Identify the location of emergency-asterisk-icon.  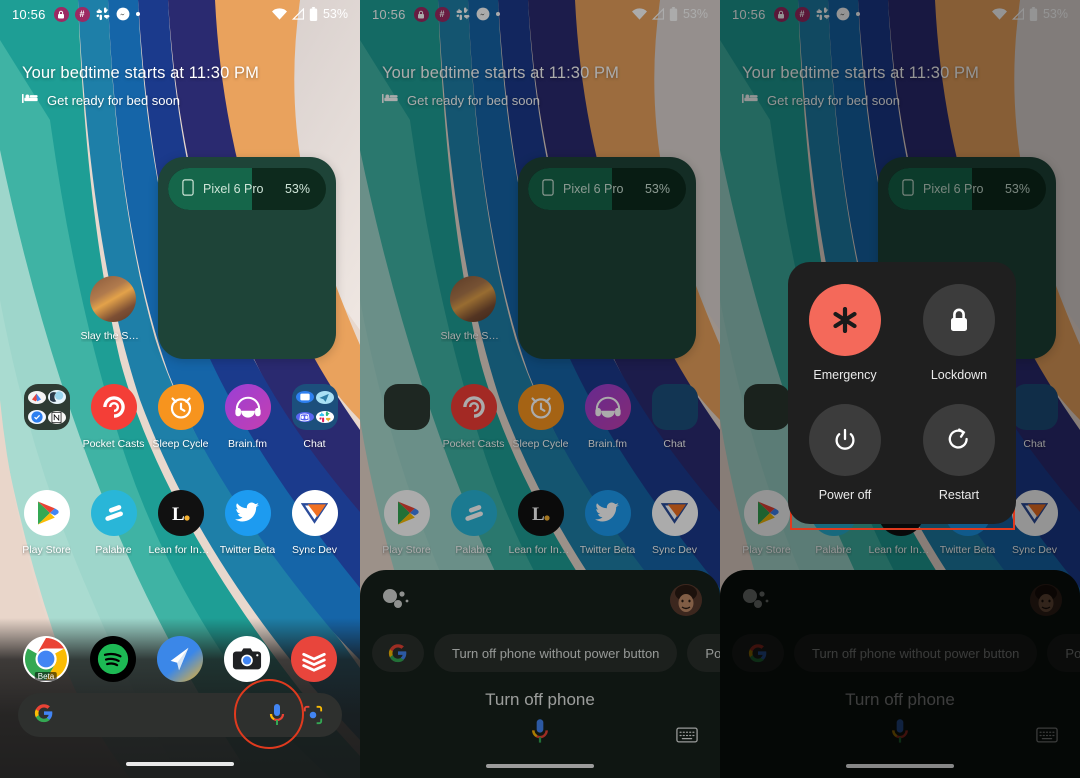
(845, 320).